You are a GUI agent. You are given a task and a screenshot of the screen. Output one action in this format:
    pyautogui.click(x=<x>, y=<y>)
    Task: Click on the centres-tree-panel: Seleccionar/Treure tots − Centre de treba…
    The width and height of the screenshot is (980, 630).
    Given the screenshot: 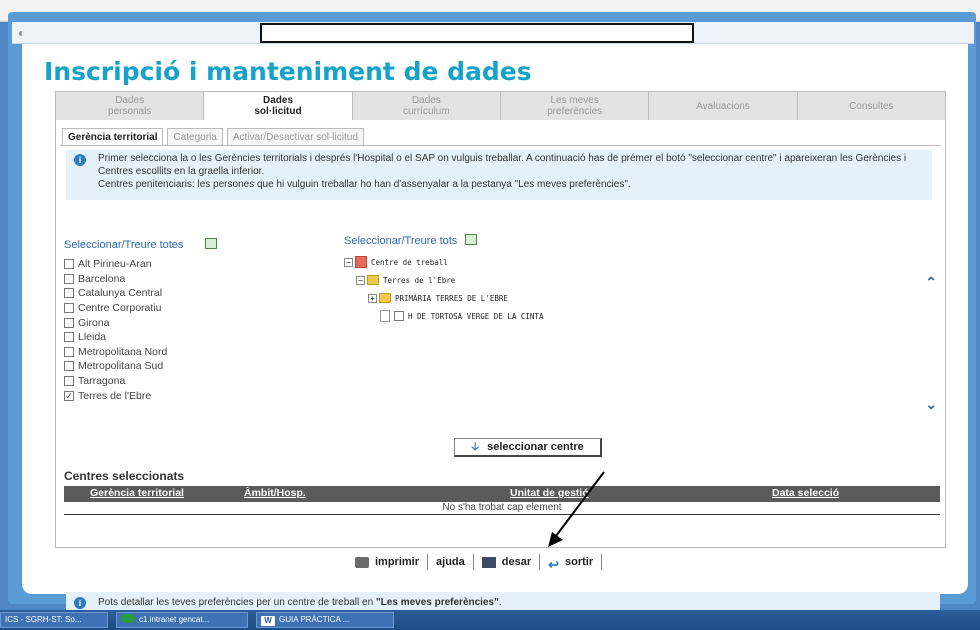 What is the action you would take?
    pyautogui.click(x=443, y=279)
    